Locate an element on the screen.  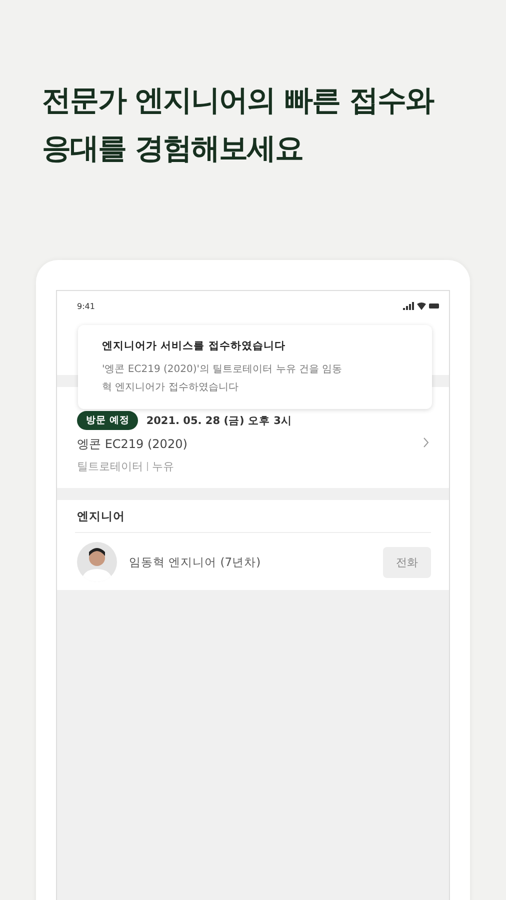
issue-name: 누유 is located at coordinates (163, 466).